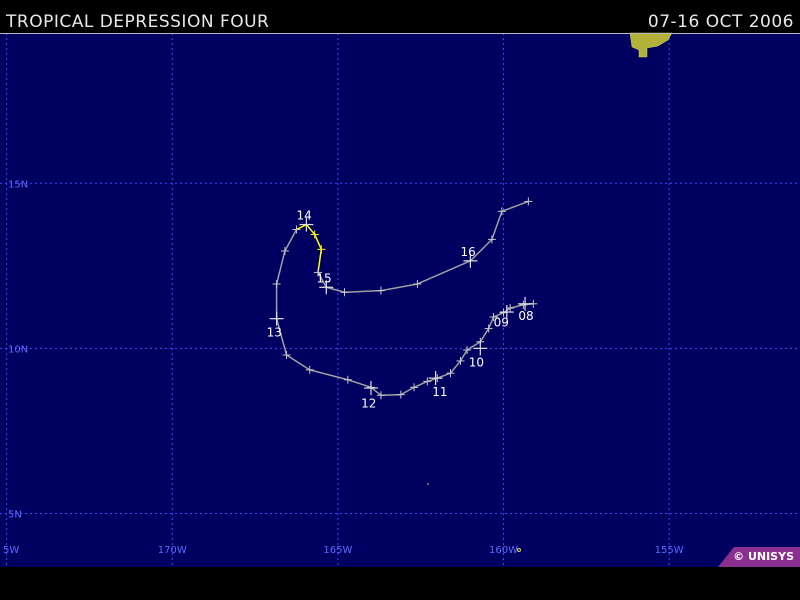  Describe the element at coordinates (337, 550) in the screenshot. I see `lon-label: 165W` at that location.